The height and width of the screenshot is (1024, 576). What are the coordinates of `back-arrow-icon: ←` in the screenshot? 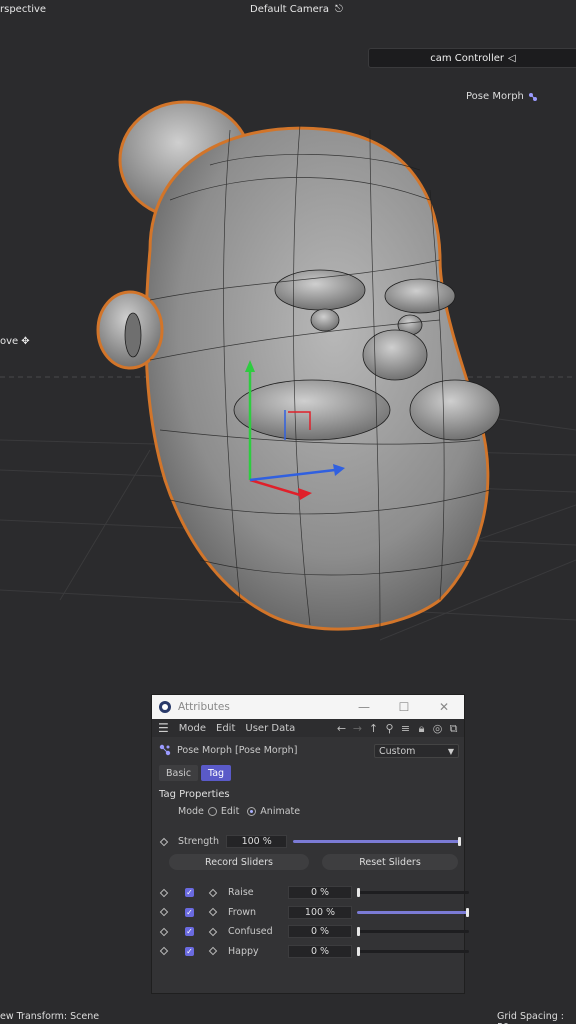 It's located at (341, 728).